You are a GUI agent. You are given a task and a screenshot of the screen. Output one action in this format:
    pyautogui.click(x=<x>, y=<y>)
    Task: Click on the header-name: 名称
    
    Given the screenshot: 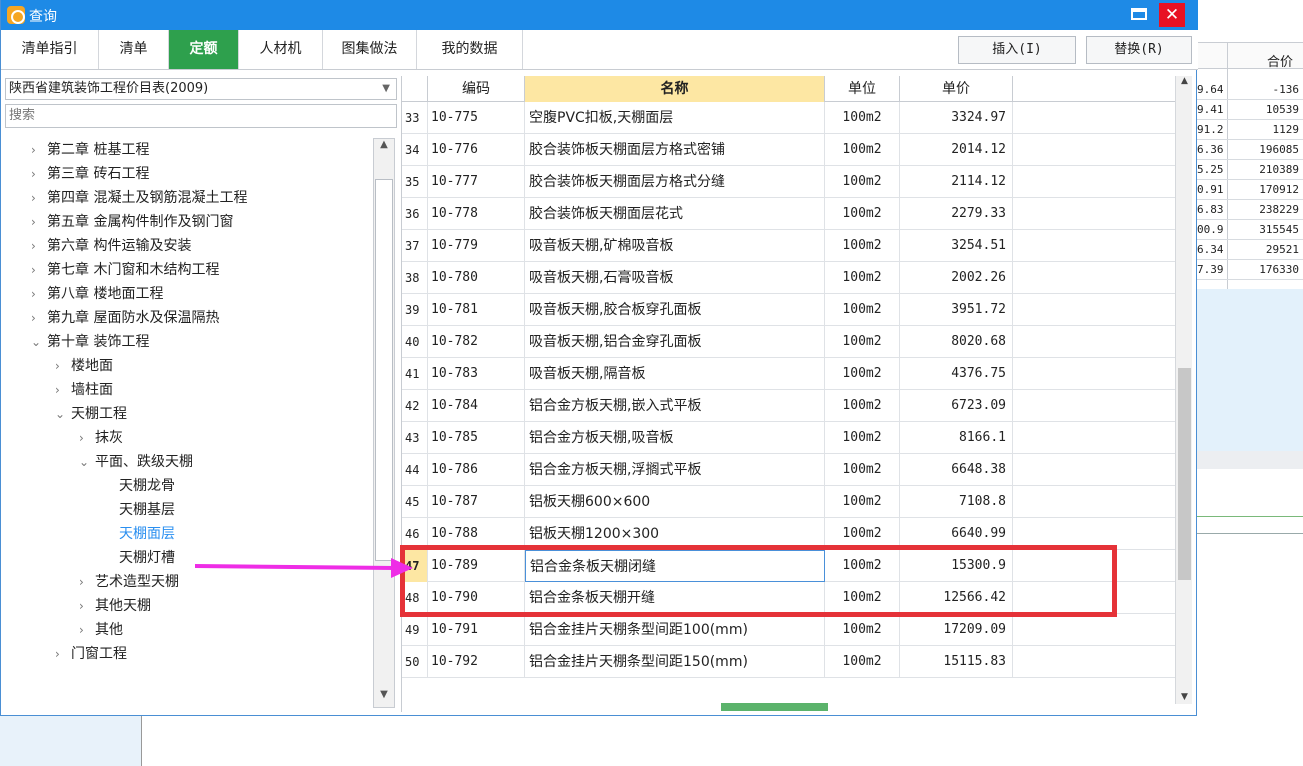 What is the action you would take?
    pyautogui.click(x=675, y=89)
    